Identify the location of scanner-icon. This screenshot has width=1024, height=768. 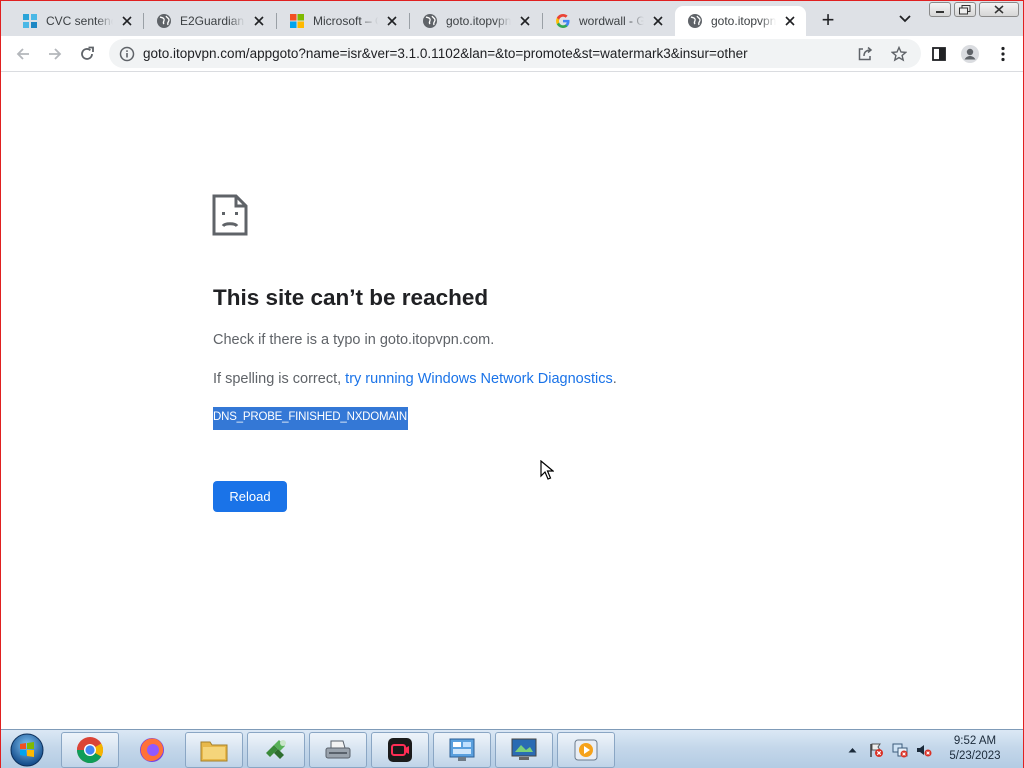
(338, 749).